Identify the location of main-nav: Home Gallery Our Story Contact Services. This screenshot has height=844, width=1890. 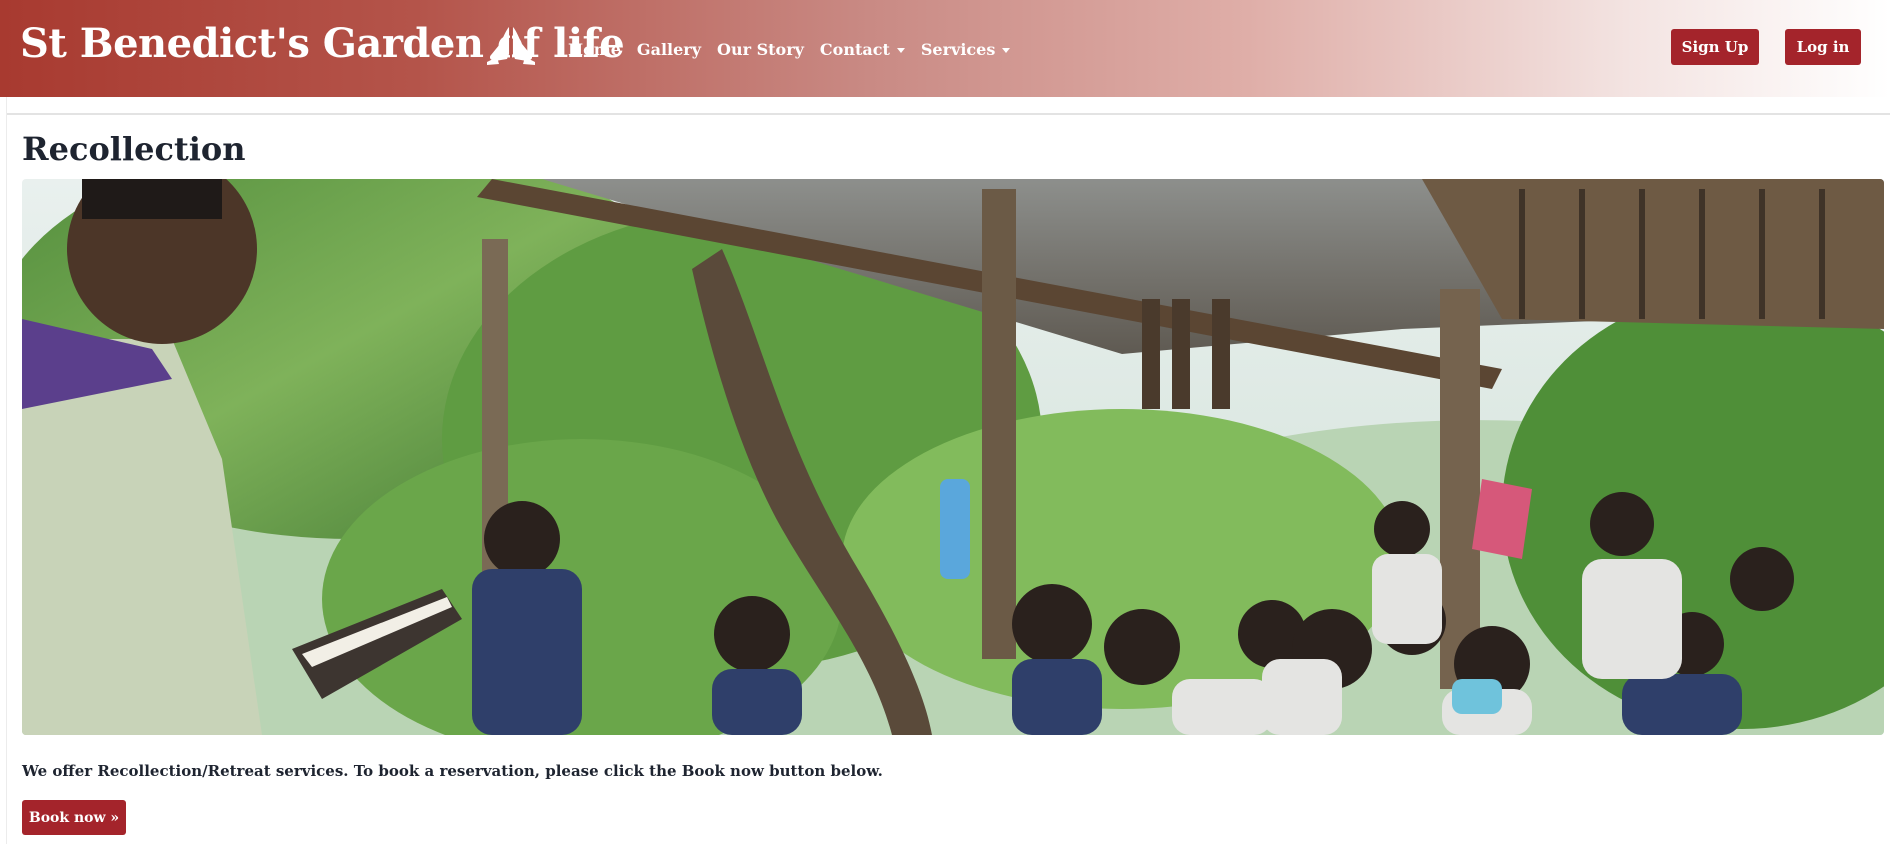
(797, 49).